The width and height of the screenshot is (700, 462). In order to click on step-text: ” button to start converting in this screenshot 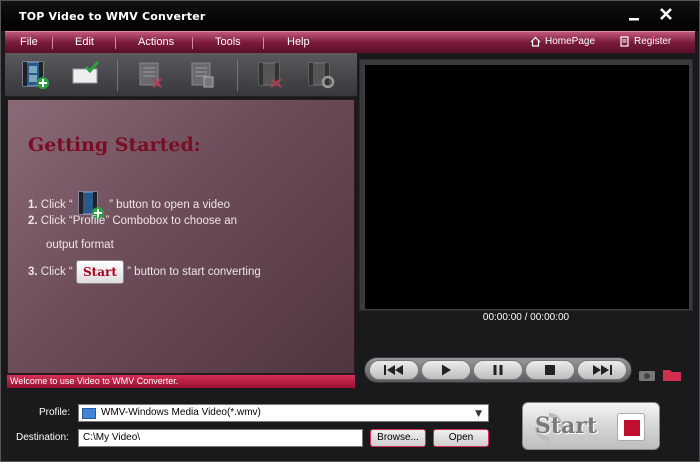, I will do `click(194, 272)`.